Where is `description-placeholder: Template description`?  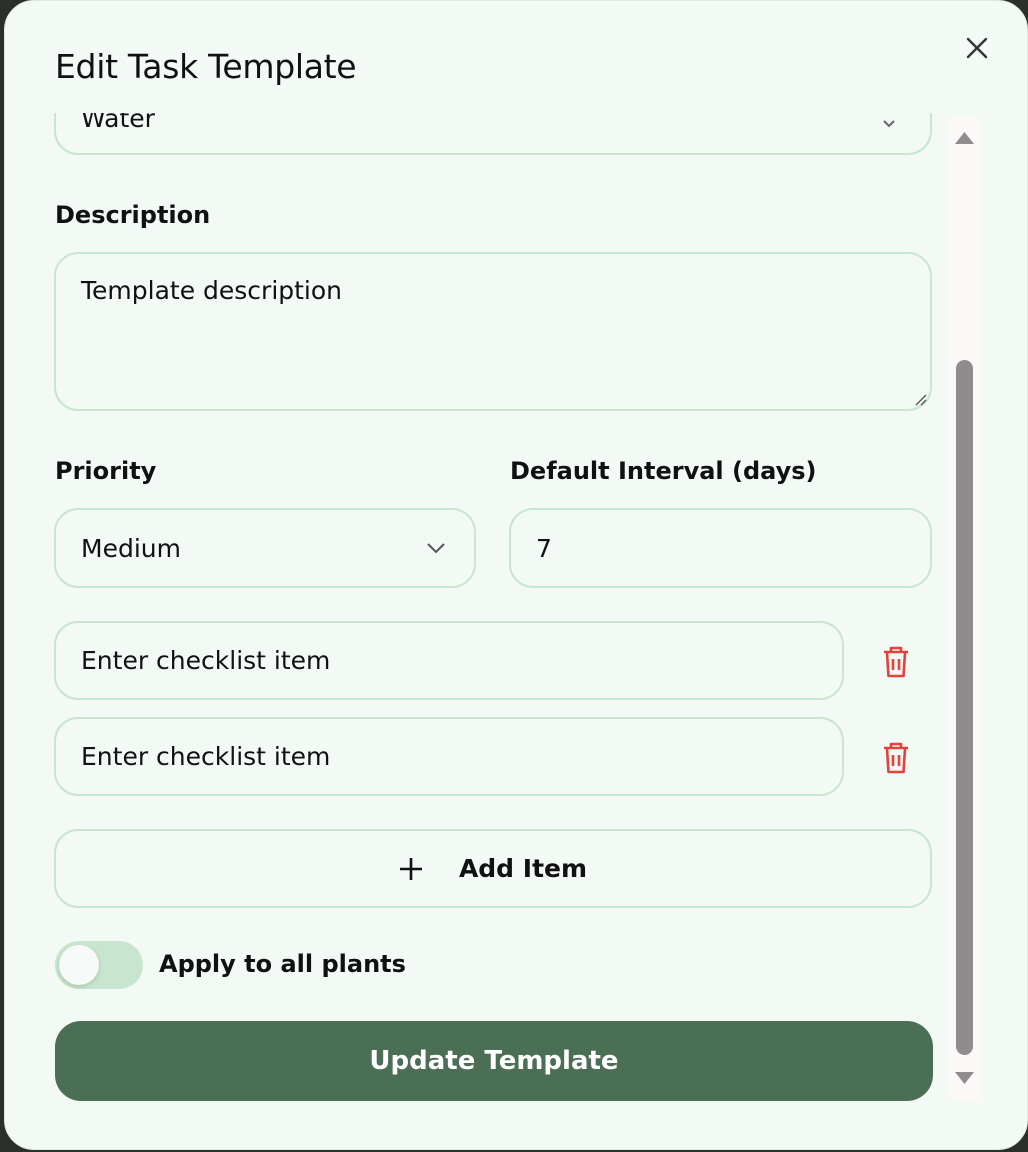 description-placeholder: Template description is located at coordinates (212, 290).